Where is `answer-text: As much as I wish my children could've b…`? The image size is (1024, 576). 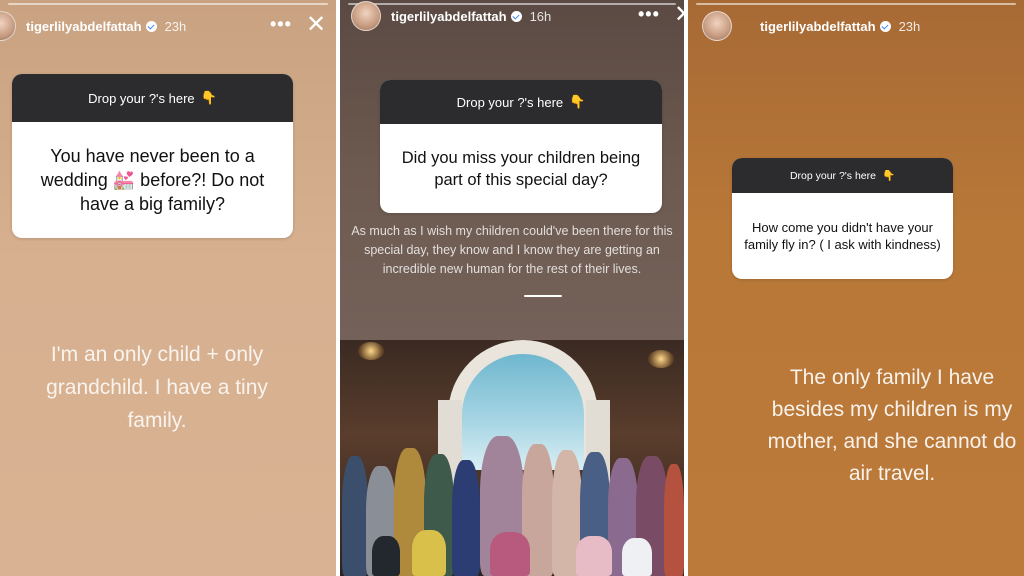
answer-text: As much as I wish my children could've b… is located at coordinates (512, 250).